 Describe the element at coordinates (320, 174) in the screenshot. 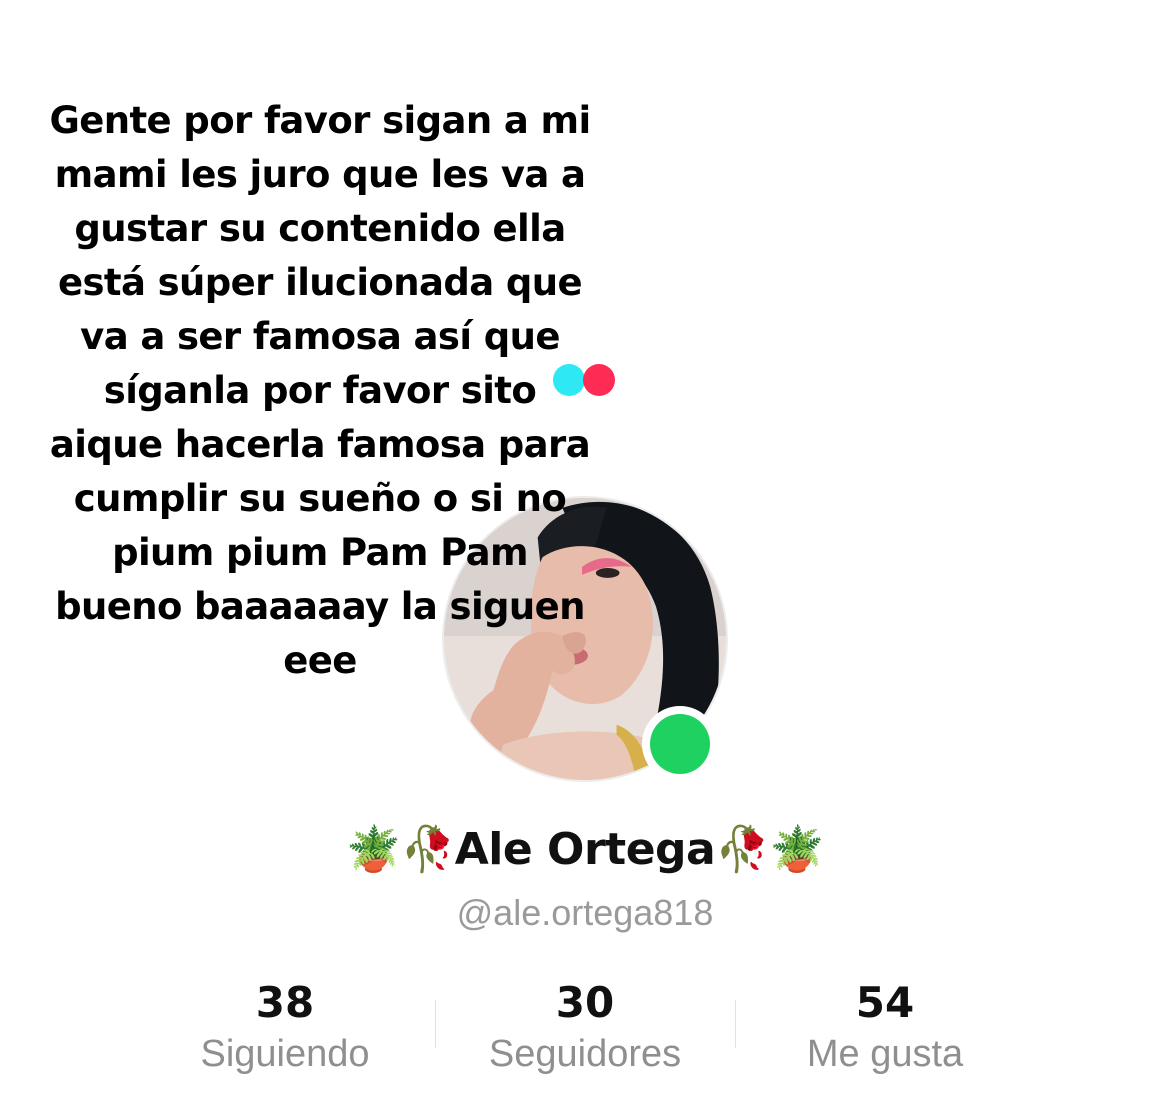

I see `caption-line: mami les juro que les va a` at that location.